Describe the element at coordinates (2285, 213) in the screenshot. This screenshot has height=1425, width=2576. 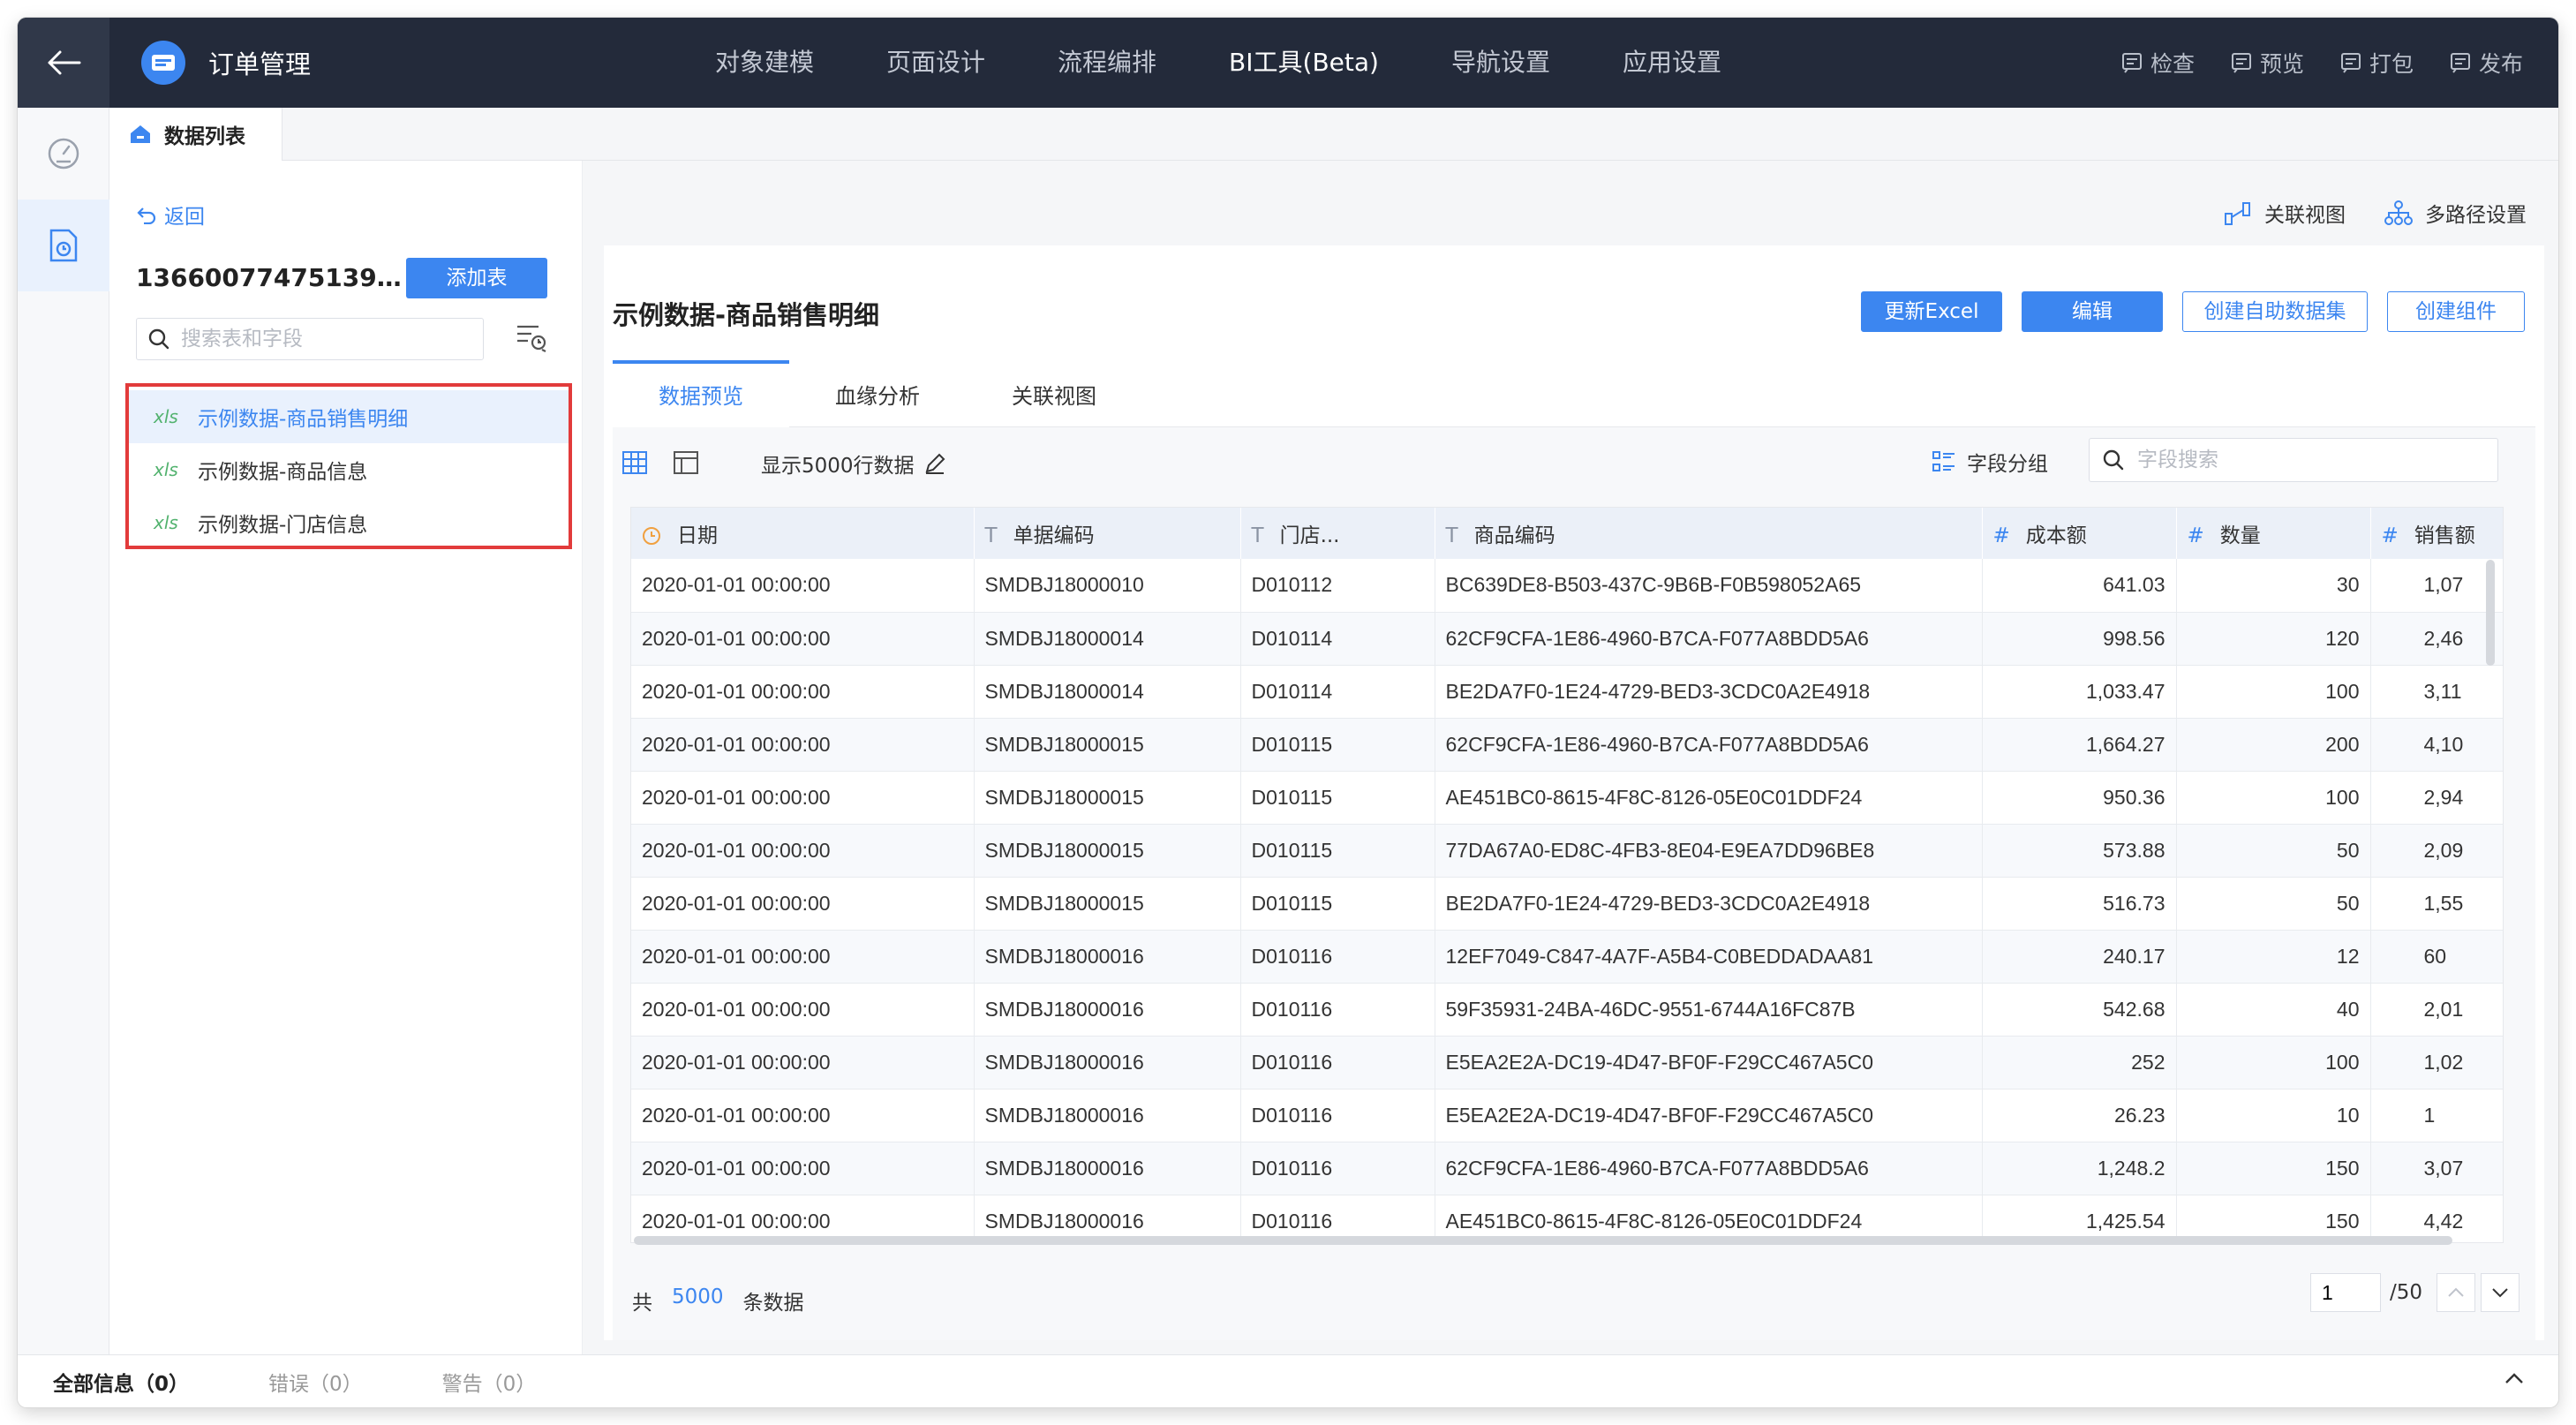
I see `link-related-view: 关联视图` at that location.